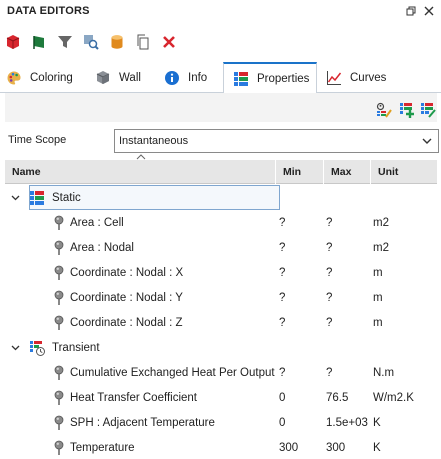 This screenshot has height=459, width=441. I want to click on table-header: Name Min Max Unit, so click(221, 172).